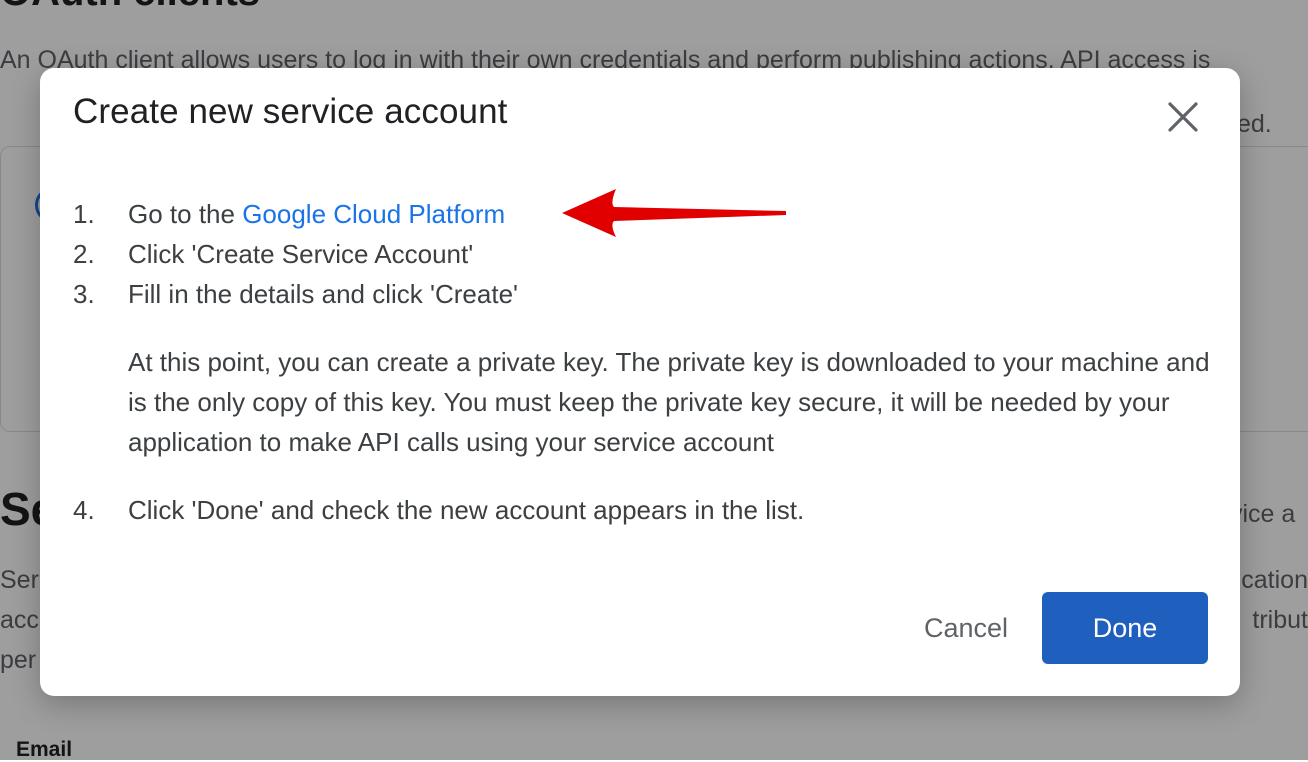 This screenshot has height=762, width=1308. Describe the element at coordinates (84, 510) in the screenshot. I see `step-number: 4.` at that location.